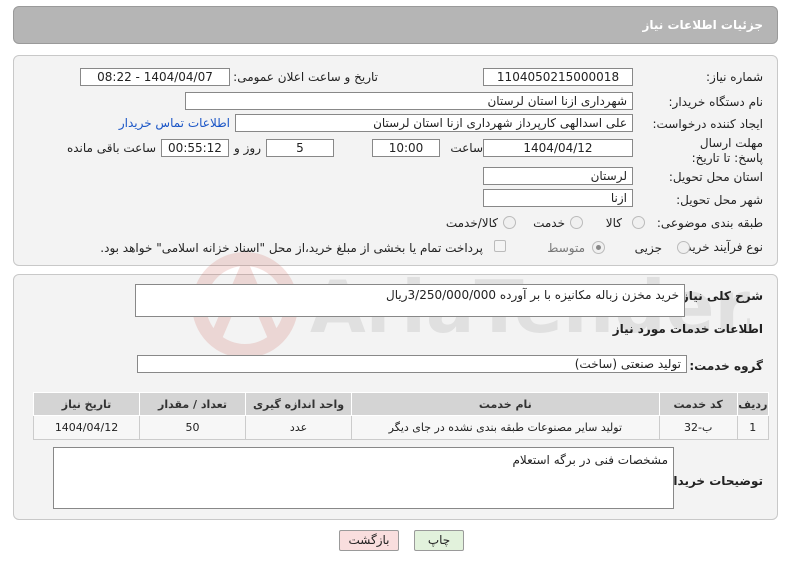 The width and height of the screenshot is (788, 566). What do you see at coordinates (155, 77) in the screenshot?
I see `announce-field: 1404/04/07 - 08:22` at bounding box center [155, 77].